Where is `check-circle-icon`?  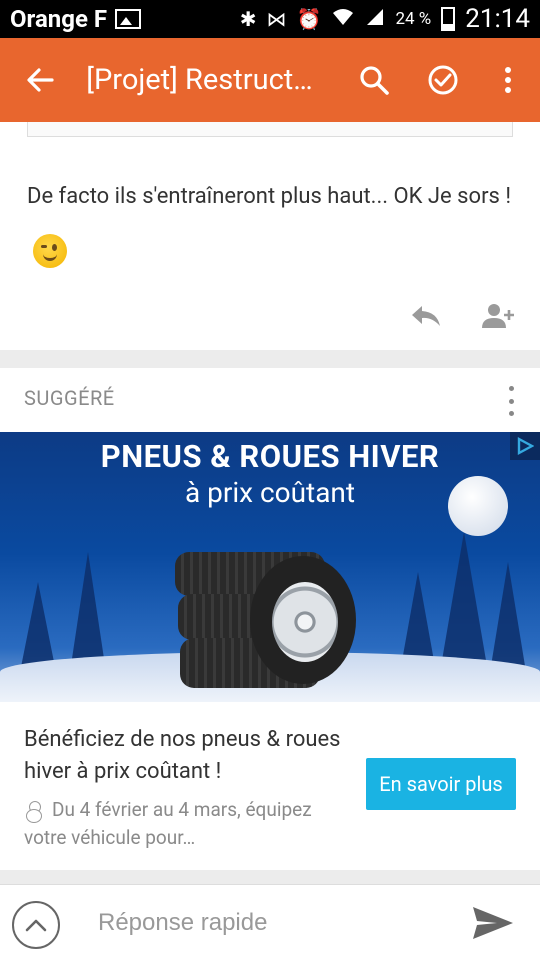
check-circle-icon is located at coordinates (442, 80).